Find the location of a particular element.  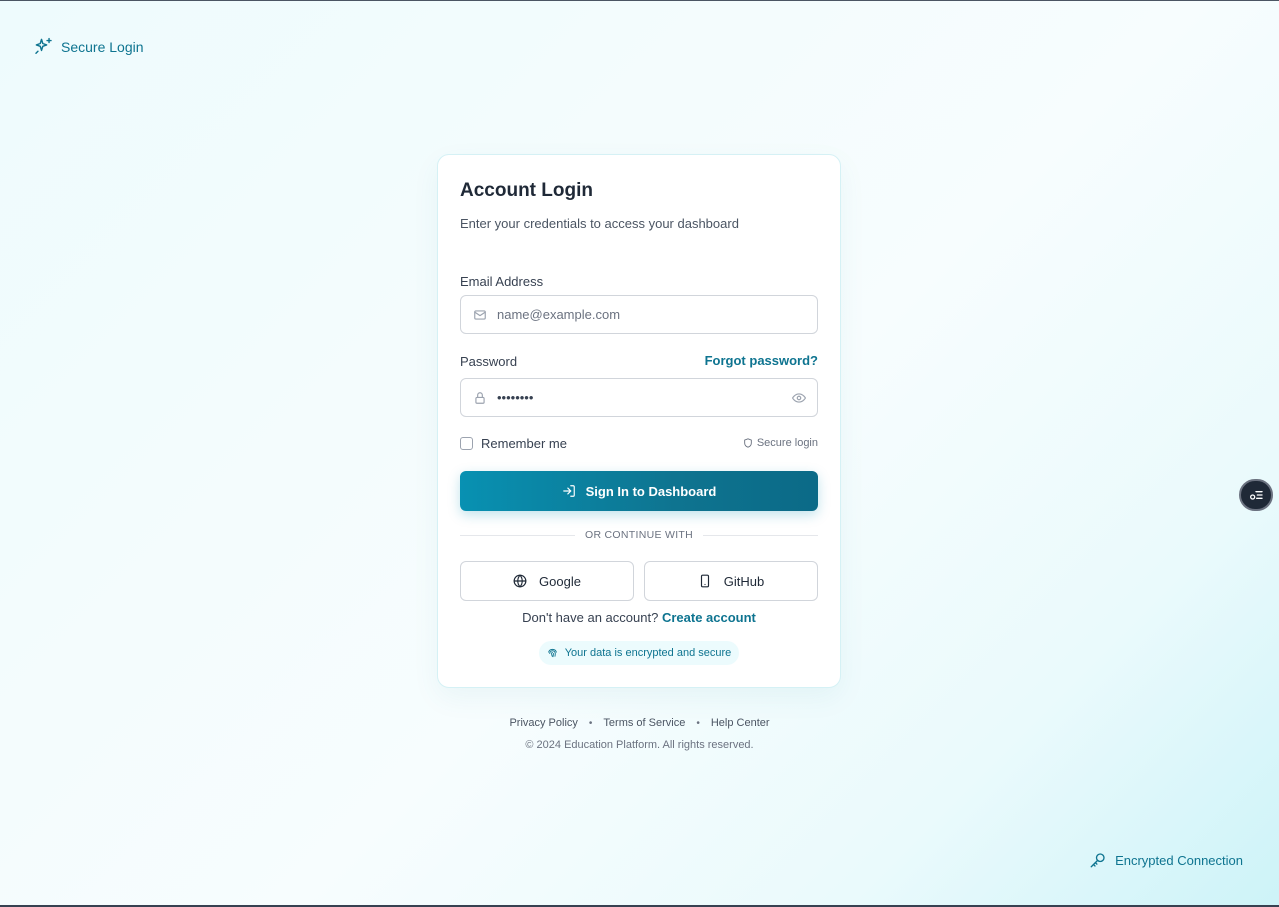

key-icon is located at coordinates (1097, 860).